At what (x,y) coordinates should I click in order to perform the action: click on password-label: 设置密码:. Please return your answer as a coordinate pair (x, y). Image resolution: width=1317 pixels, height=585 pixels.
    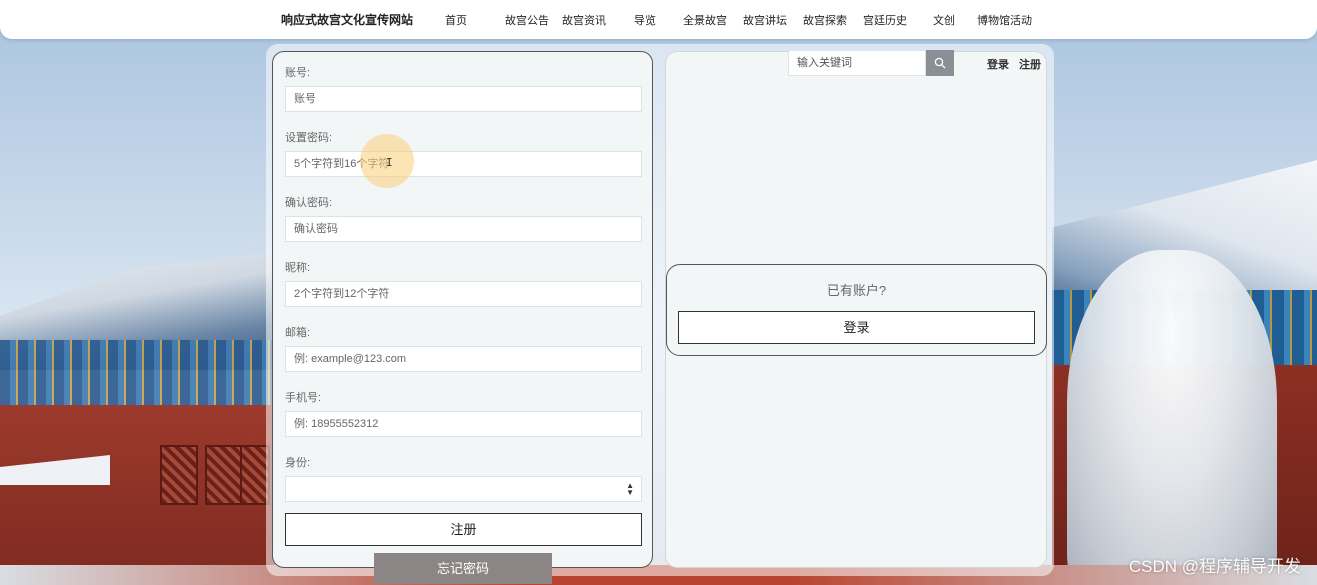
    Looking at the image, I should click on (309, 138).